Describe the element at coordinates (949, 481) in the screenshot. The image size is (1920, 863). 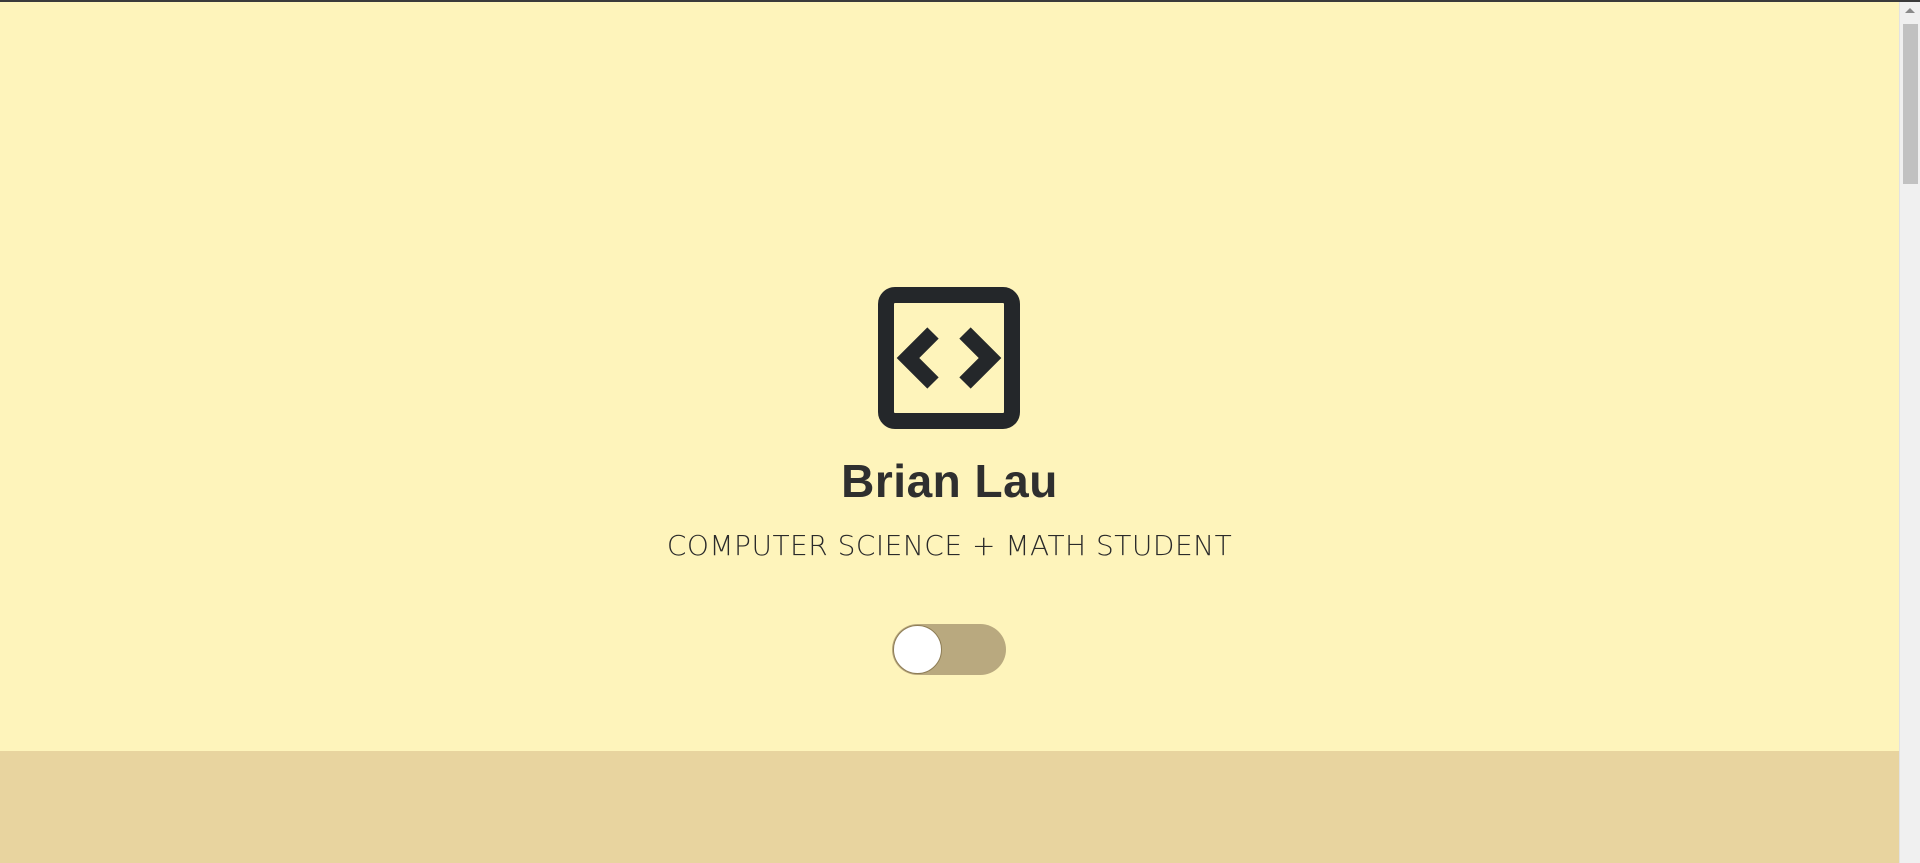
I see `page-title: Brian Lau` at that location.